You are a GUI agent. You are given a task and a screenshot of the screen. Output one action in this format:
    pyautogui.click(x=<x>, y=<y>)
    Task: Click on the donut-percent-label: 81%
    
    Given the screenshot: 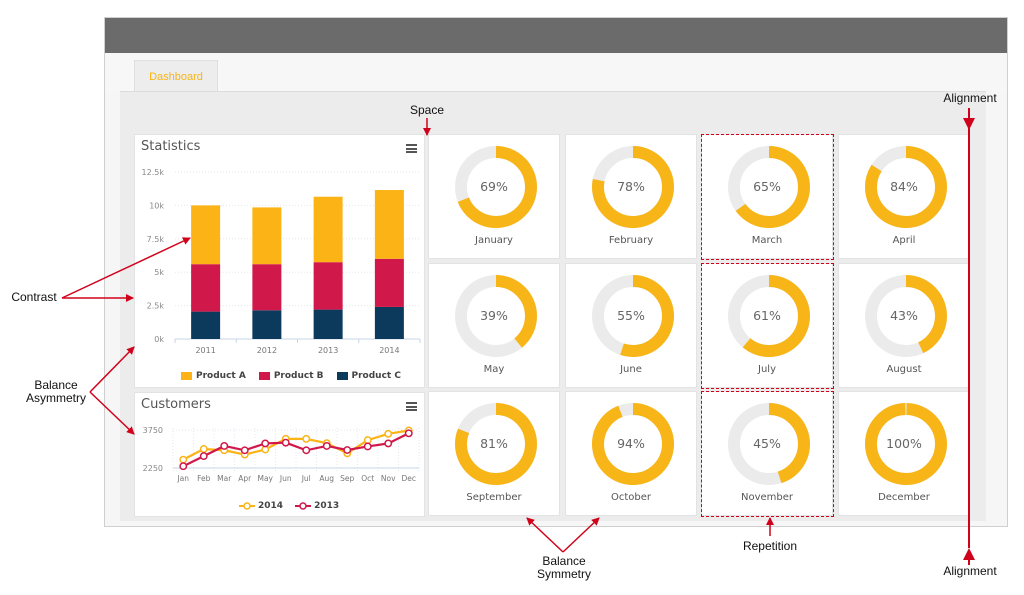 What is the action you would take?
    pyautogui.click(x=494, y=443)
    